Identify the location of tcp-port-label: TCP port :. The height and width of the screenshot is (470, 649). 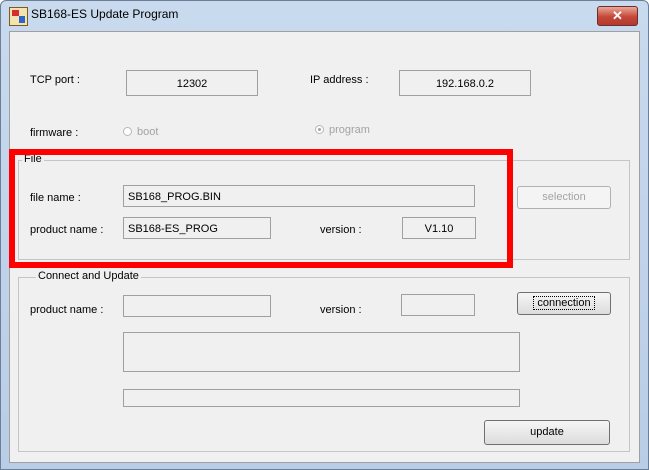
(55, 80).